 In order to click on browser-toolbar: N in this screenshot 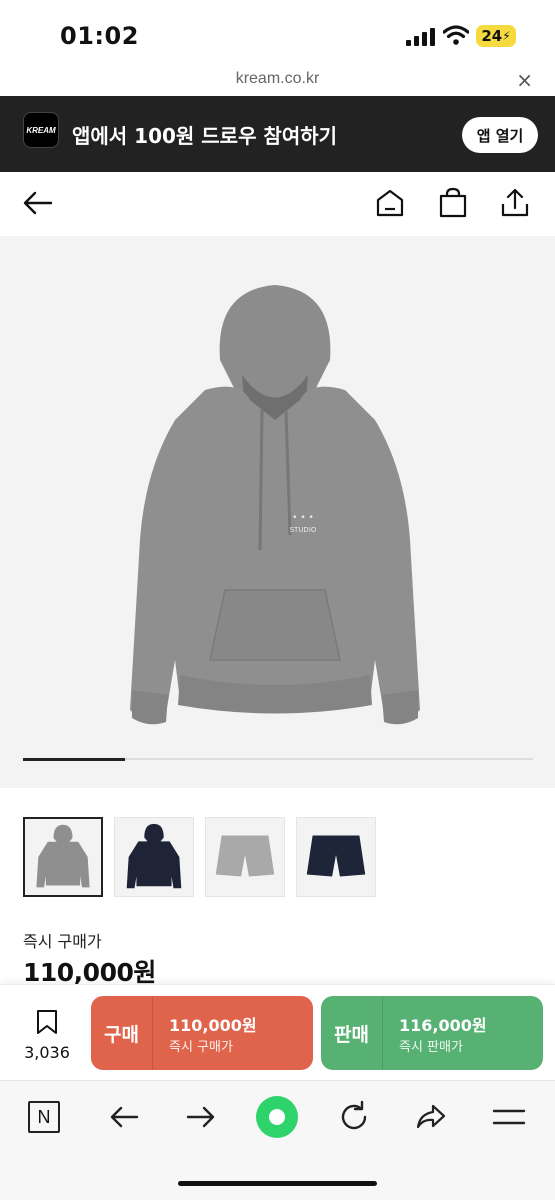, I will do `click(277, 1140)`.